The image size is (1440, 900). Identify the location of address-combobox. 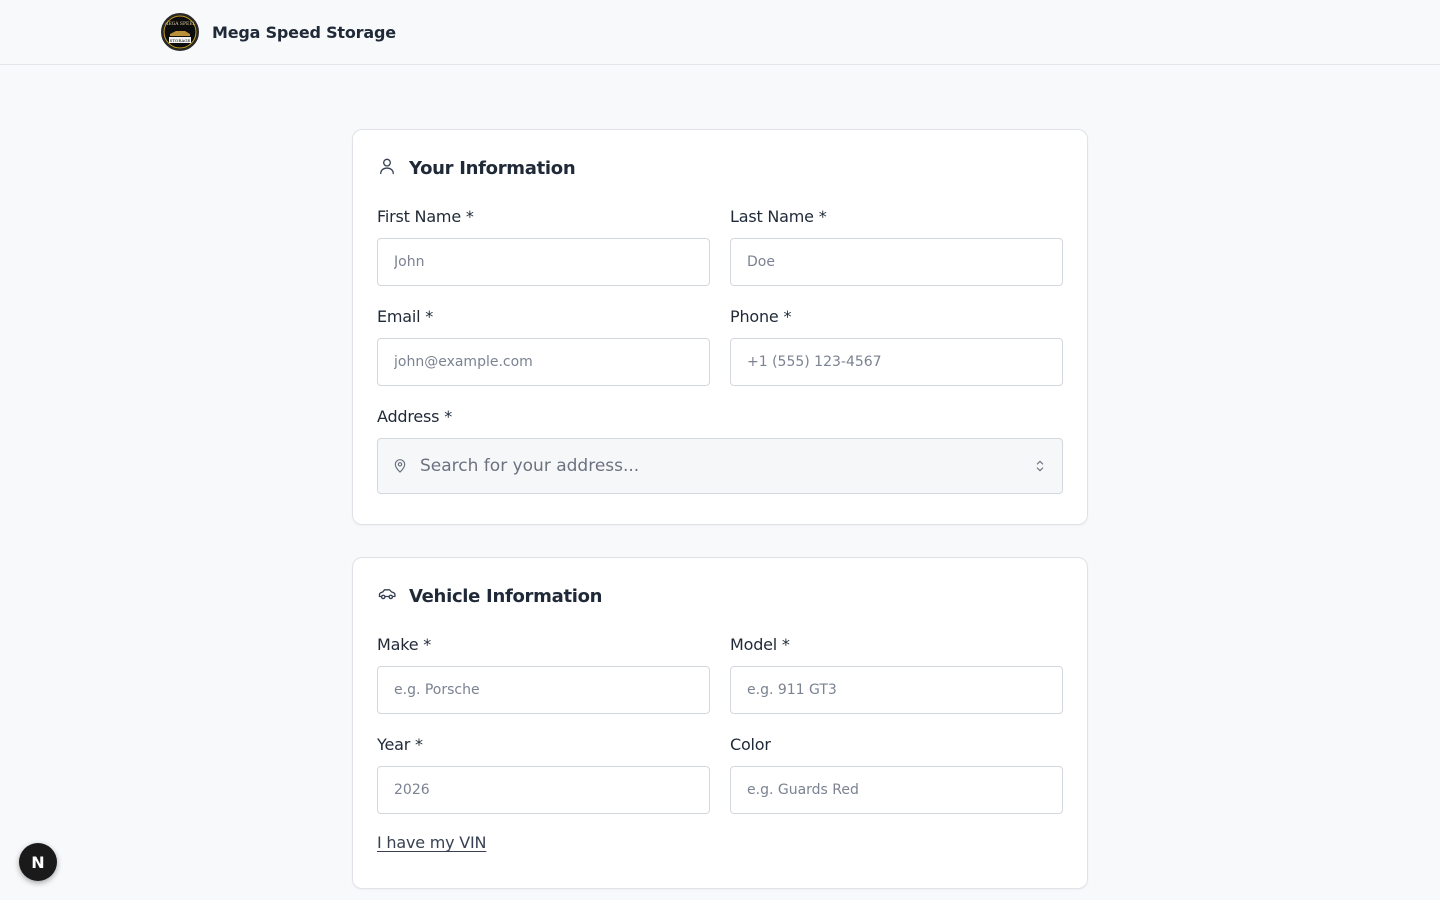
(720, 466).